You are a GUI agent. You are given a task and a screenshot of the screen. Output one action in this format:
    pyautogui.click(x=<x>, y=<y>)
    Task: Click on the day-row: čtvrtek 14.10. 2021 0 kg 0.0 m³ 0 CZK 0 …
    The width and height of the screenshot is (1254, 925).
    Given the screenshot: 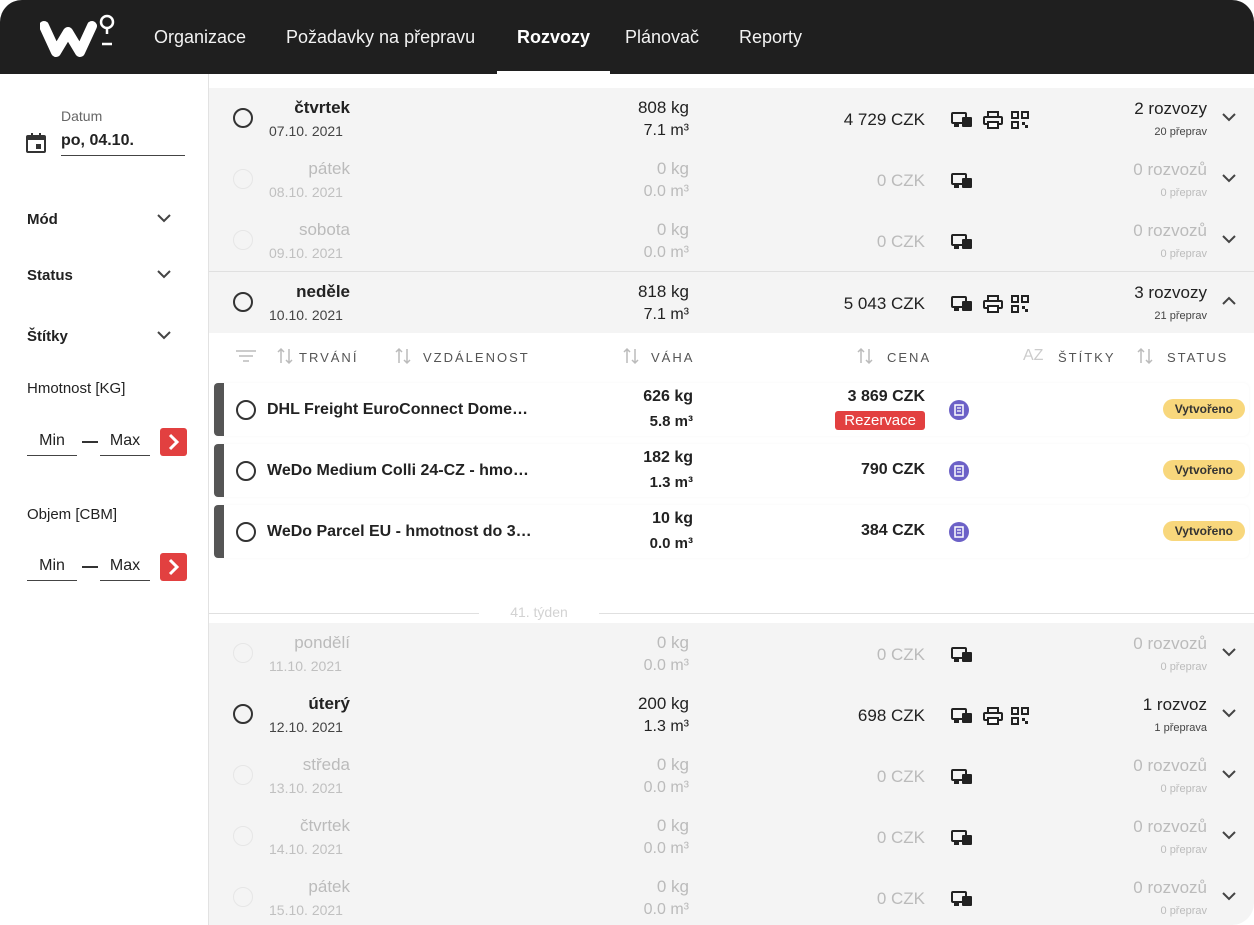 What is the action you would take?
    pyautogui.click(x=731, y=836)
    